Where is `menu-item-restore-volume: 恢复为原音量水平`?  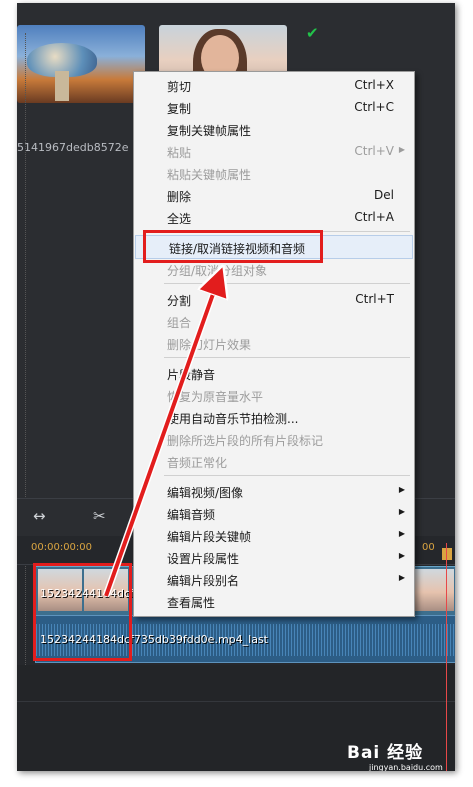 menu-item-restore-volume: 恢复为原音量水平 is located at coordinates (274, 395).